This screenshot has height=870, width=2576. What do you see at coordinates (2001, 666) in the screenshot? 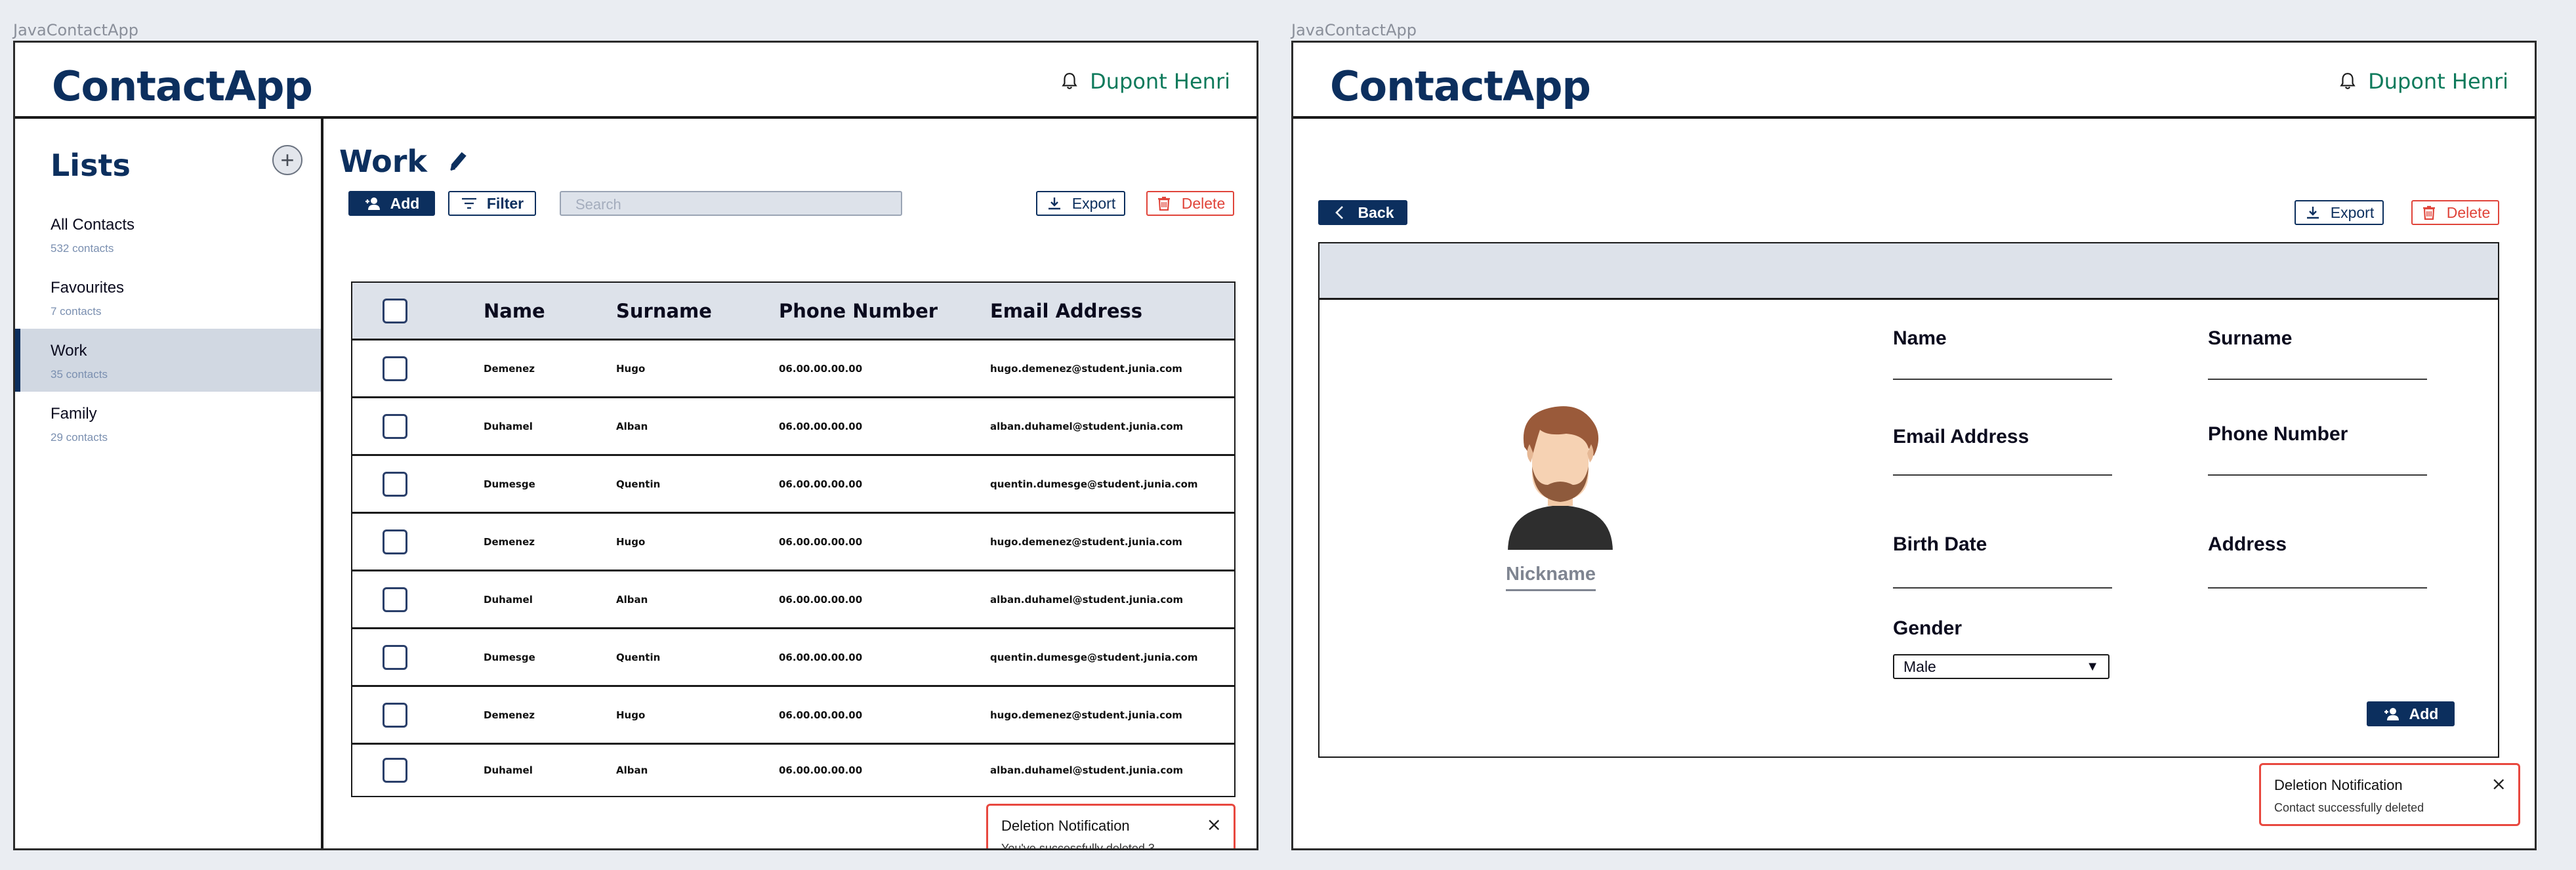
I see `gender-select: Male ▼` at bounding box center [2001, 666].